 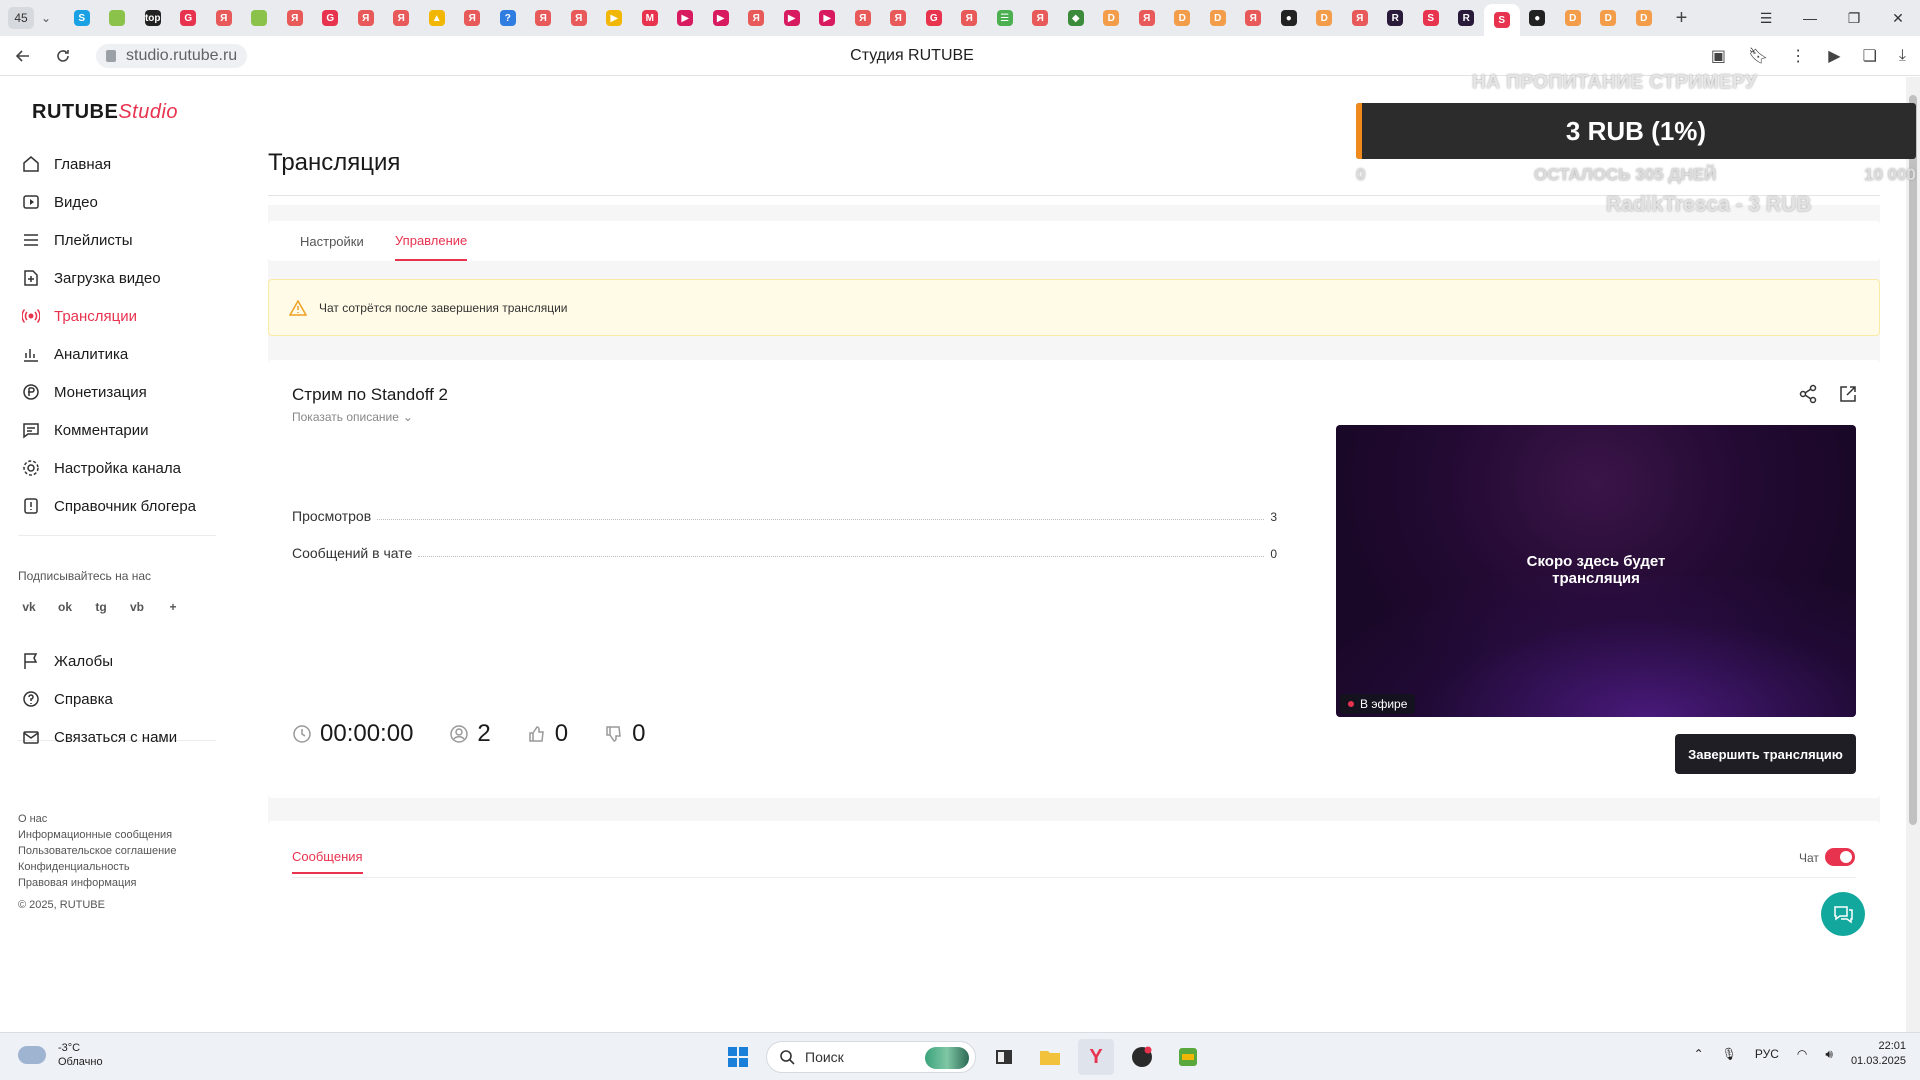 What do you see at coordinates (108, 240) in the screenshot?
I see `sidebar-item-playlist: Плейлисты` at bounding box center [108, 240].